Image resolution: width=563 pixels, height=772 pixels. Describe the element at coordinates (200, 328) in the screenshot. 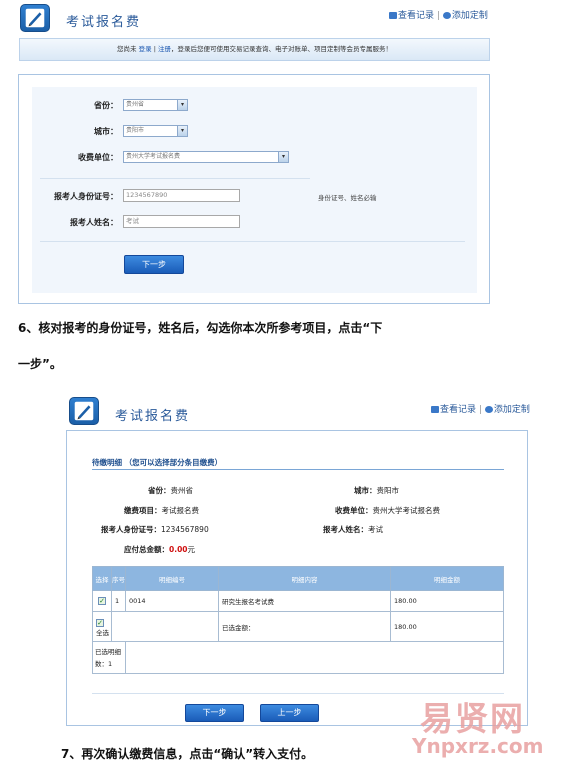

I see `instruction-6-line1: 6、核对报考的身份证号，姓名后，勾选你本次所参考项目，点击“下` at that location.